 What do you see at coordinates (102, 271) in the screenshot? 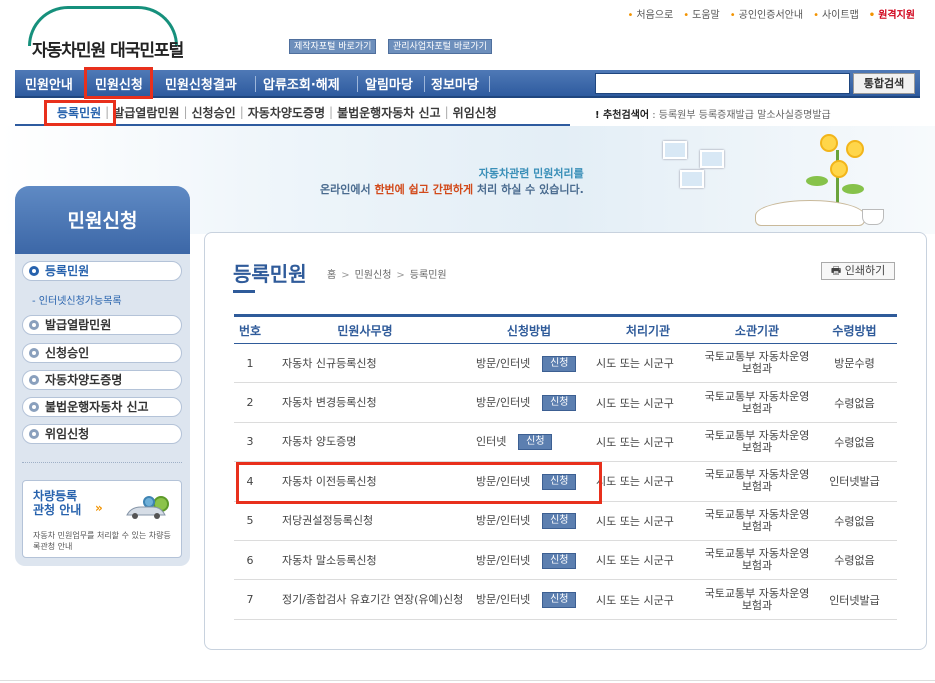
I see `sidebar-item-registration: 등록민원` at bounding box center [102, 271].